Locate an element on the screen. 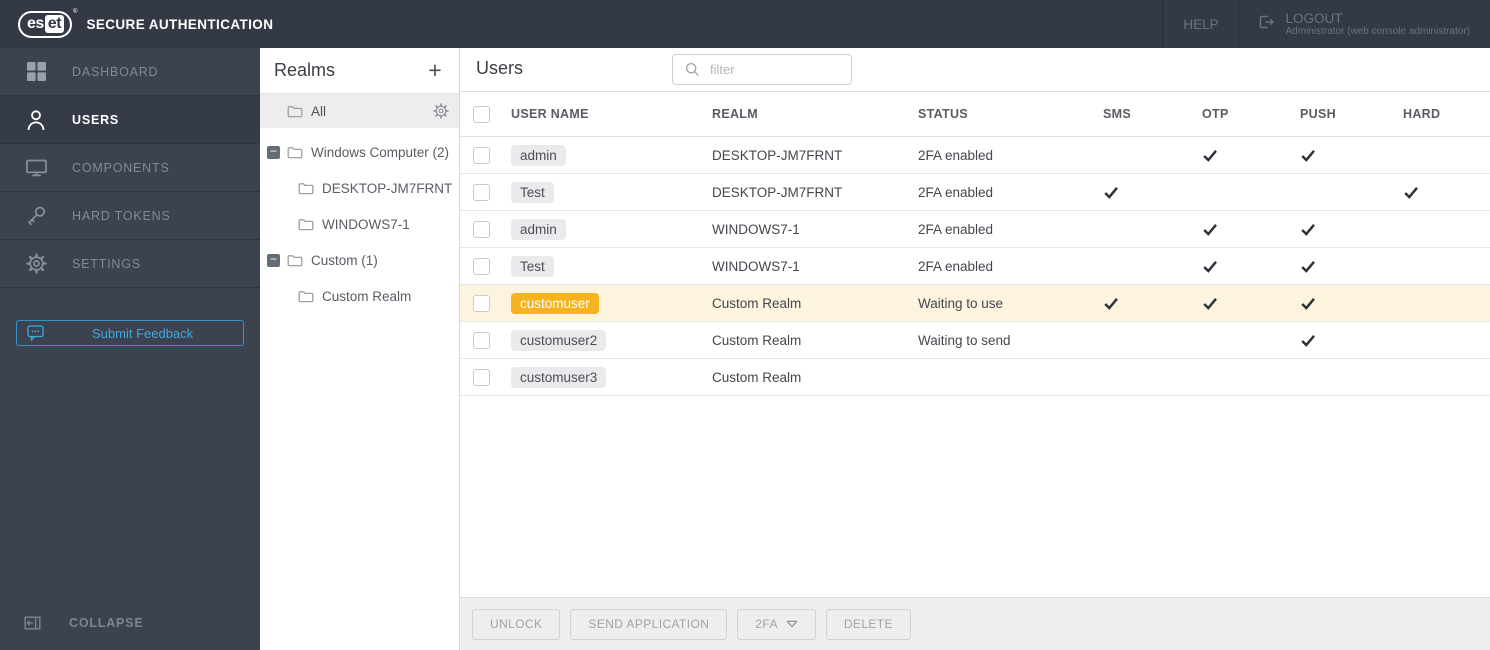 The width and height of the screenshot is (1490, 650). realm-item-windows-computer: − Windows Computer (2) is located at coordinates (359, 152).